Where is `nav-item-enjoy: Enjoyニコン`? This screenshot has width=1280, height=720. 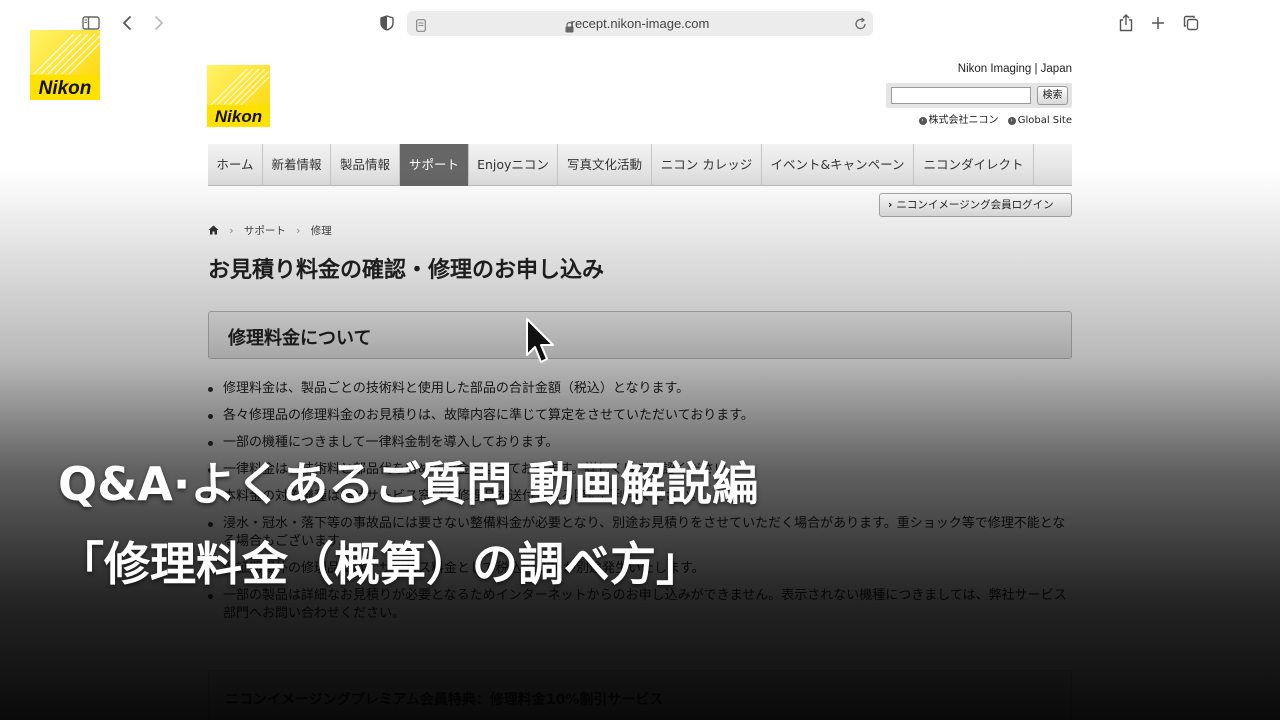 nav-item-enjoy: Enjoyニコン is located at coordinates (513, 165).